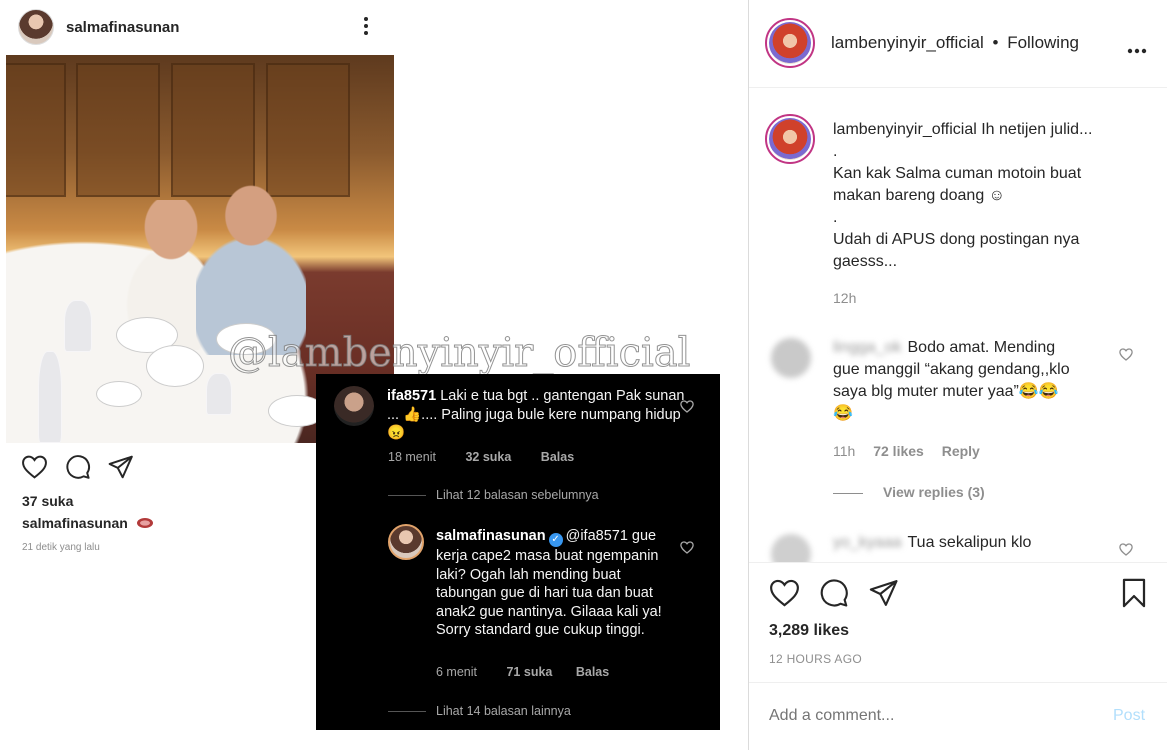 This screenshot has width=1167, height=751. What do you see at coordinates (898, 451) in the screenshot?
I see `right-comment-1-likes: 72 likes` at bounding box center [898, 451].